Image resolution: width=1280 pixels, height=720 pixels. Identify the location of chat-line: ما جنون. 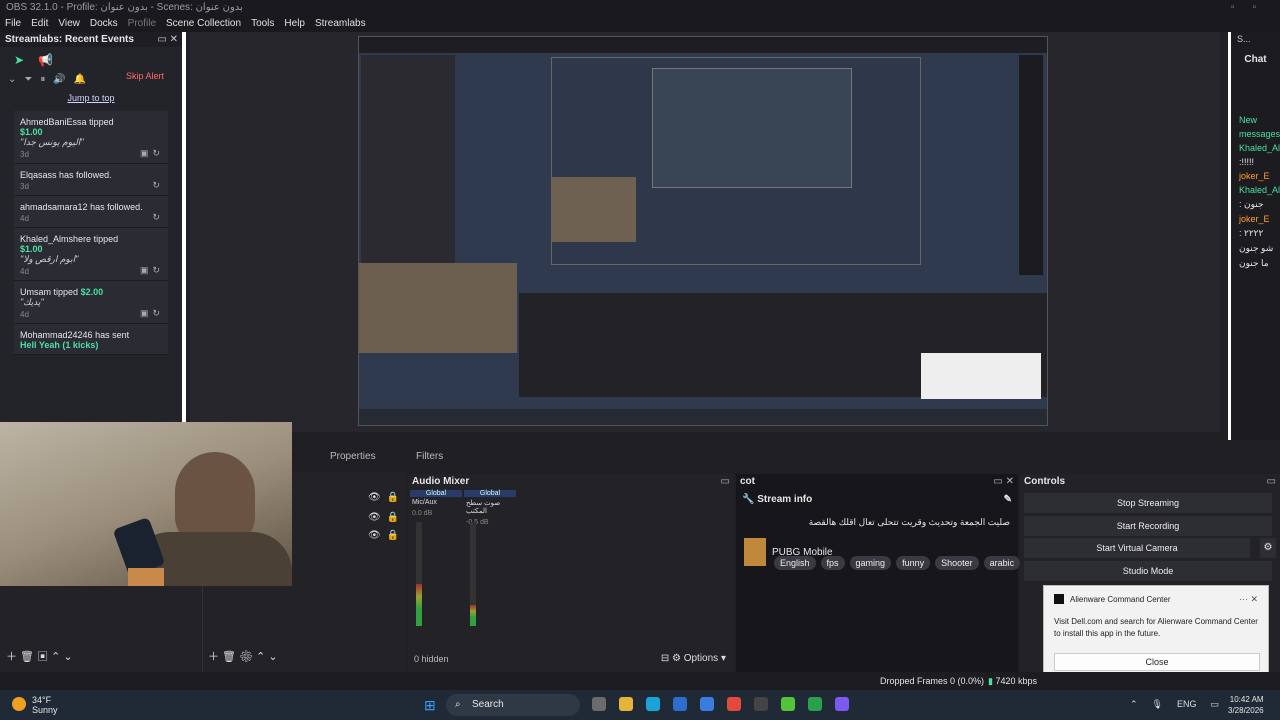
(1254, 263).